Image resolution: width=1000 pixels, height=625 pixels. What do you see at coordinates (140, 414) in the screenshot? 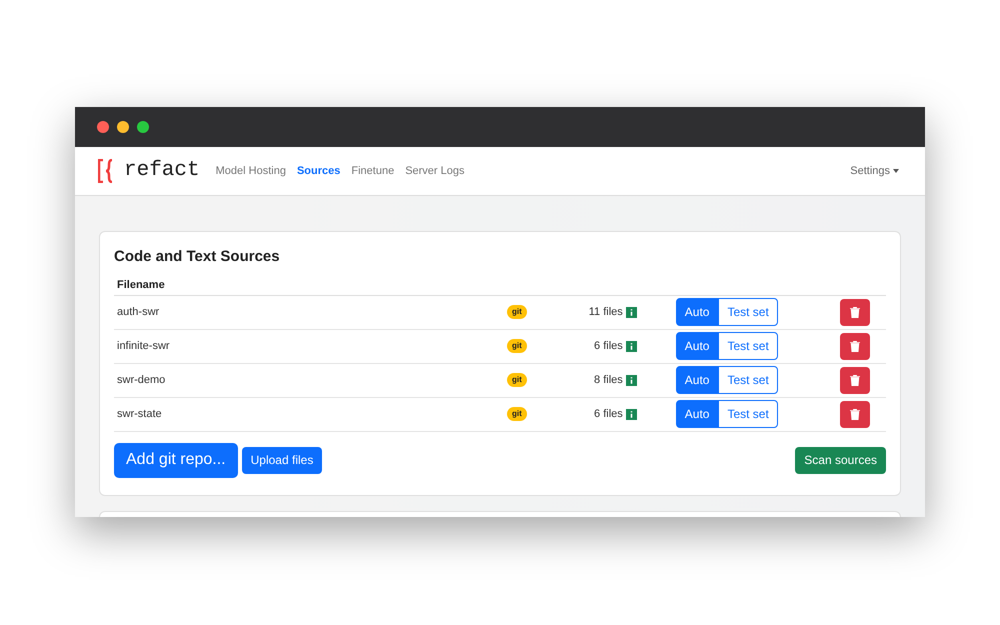
I see `filename-cell-text: swr-state` at bounding box center [140, 414].